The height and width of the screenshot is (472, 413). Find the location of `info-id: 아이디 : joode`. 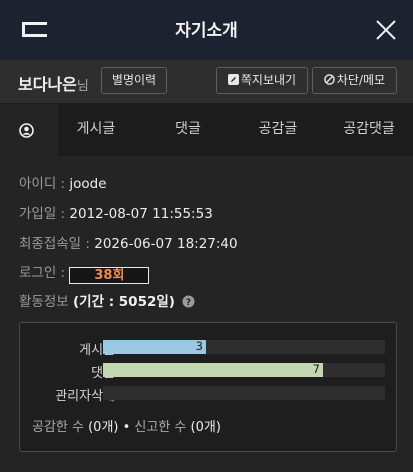

info-id: 아이디 : joode is located at coordinates (63, 182).